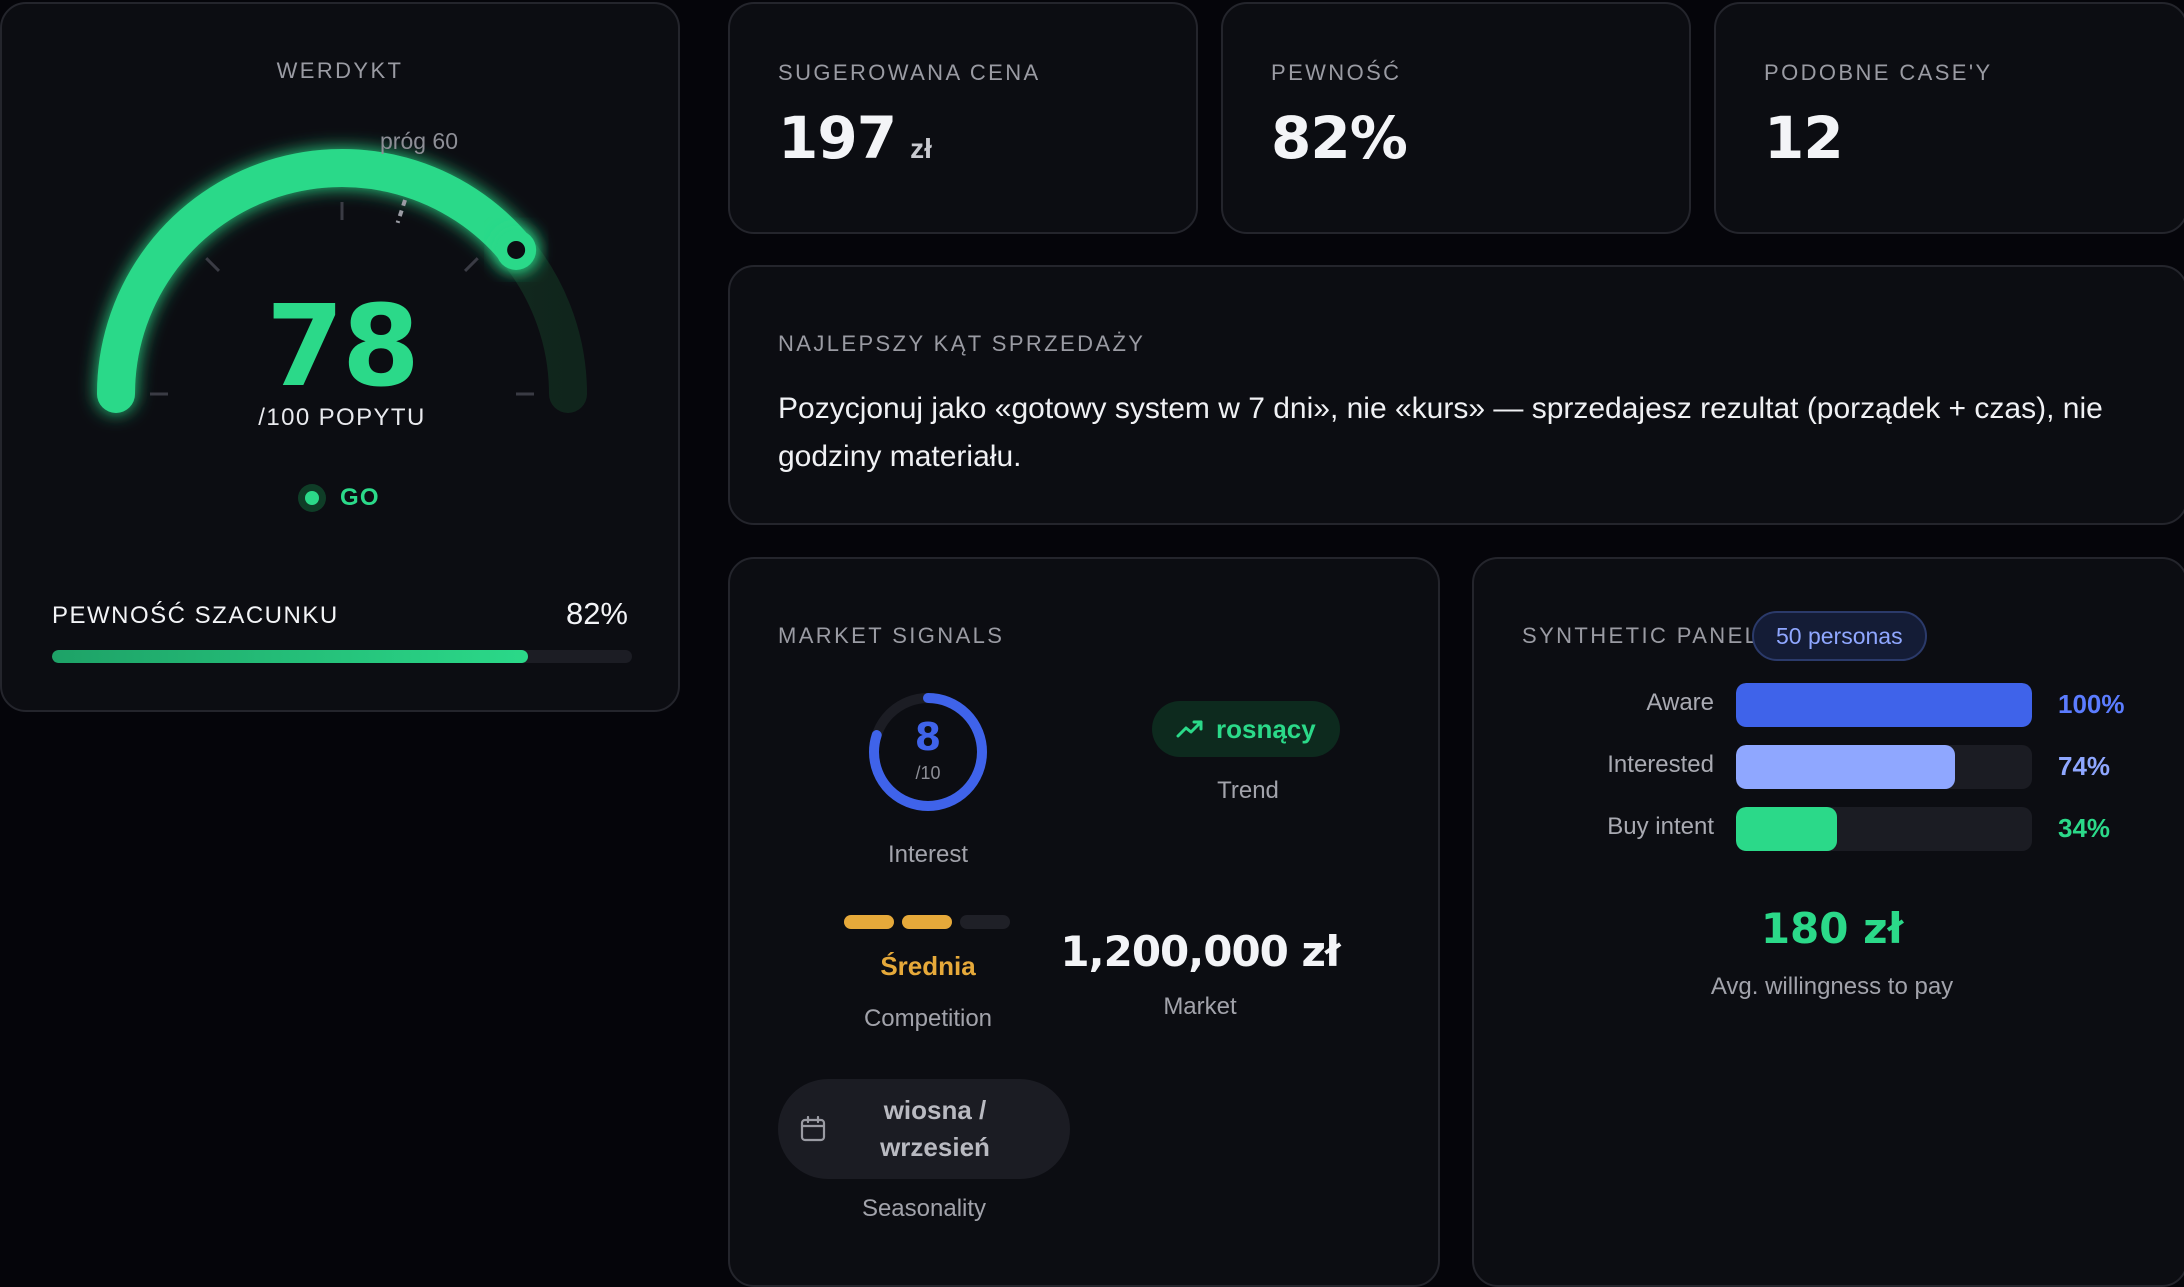 This screenshot has height=1287, width=2184. What do you see at coordinates (935, 1128) in the screenshot?
I see `seasonality-value: wiosna / wrzesień` at bounding box center [935, 1128].